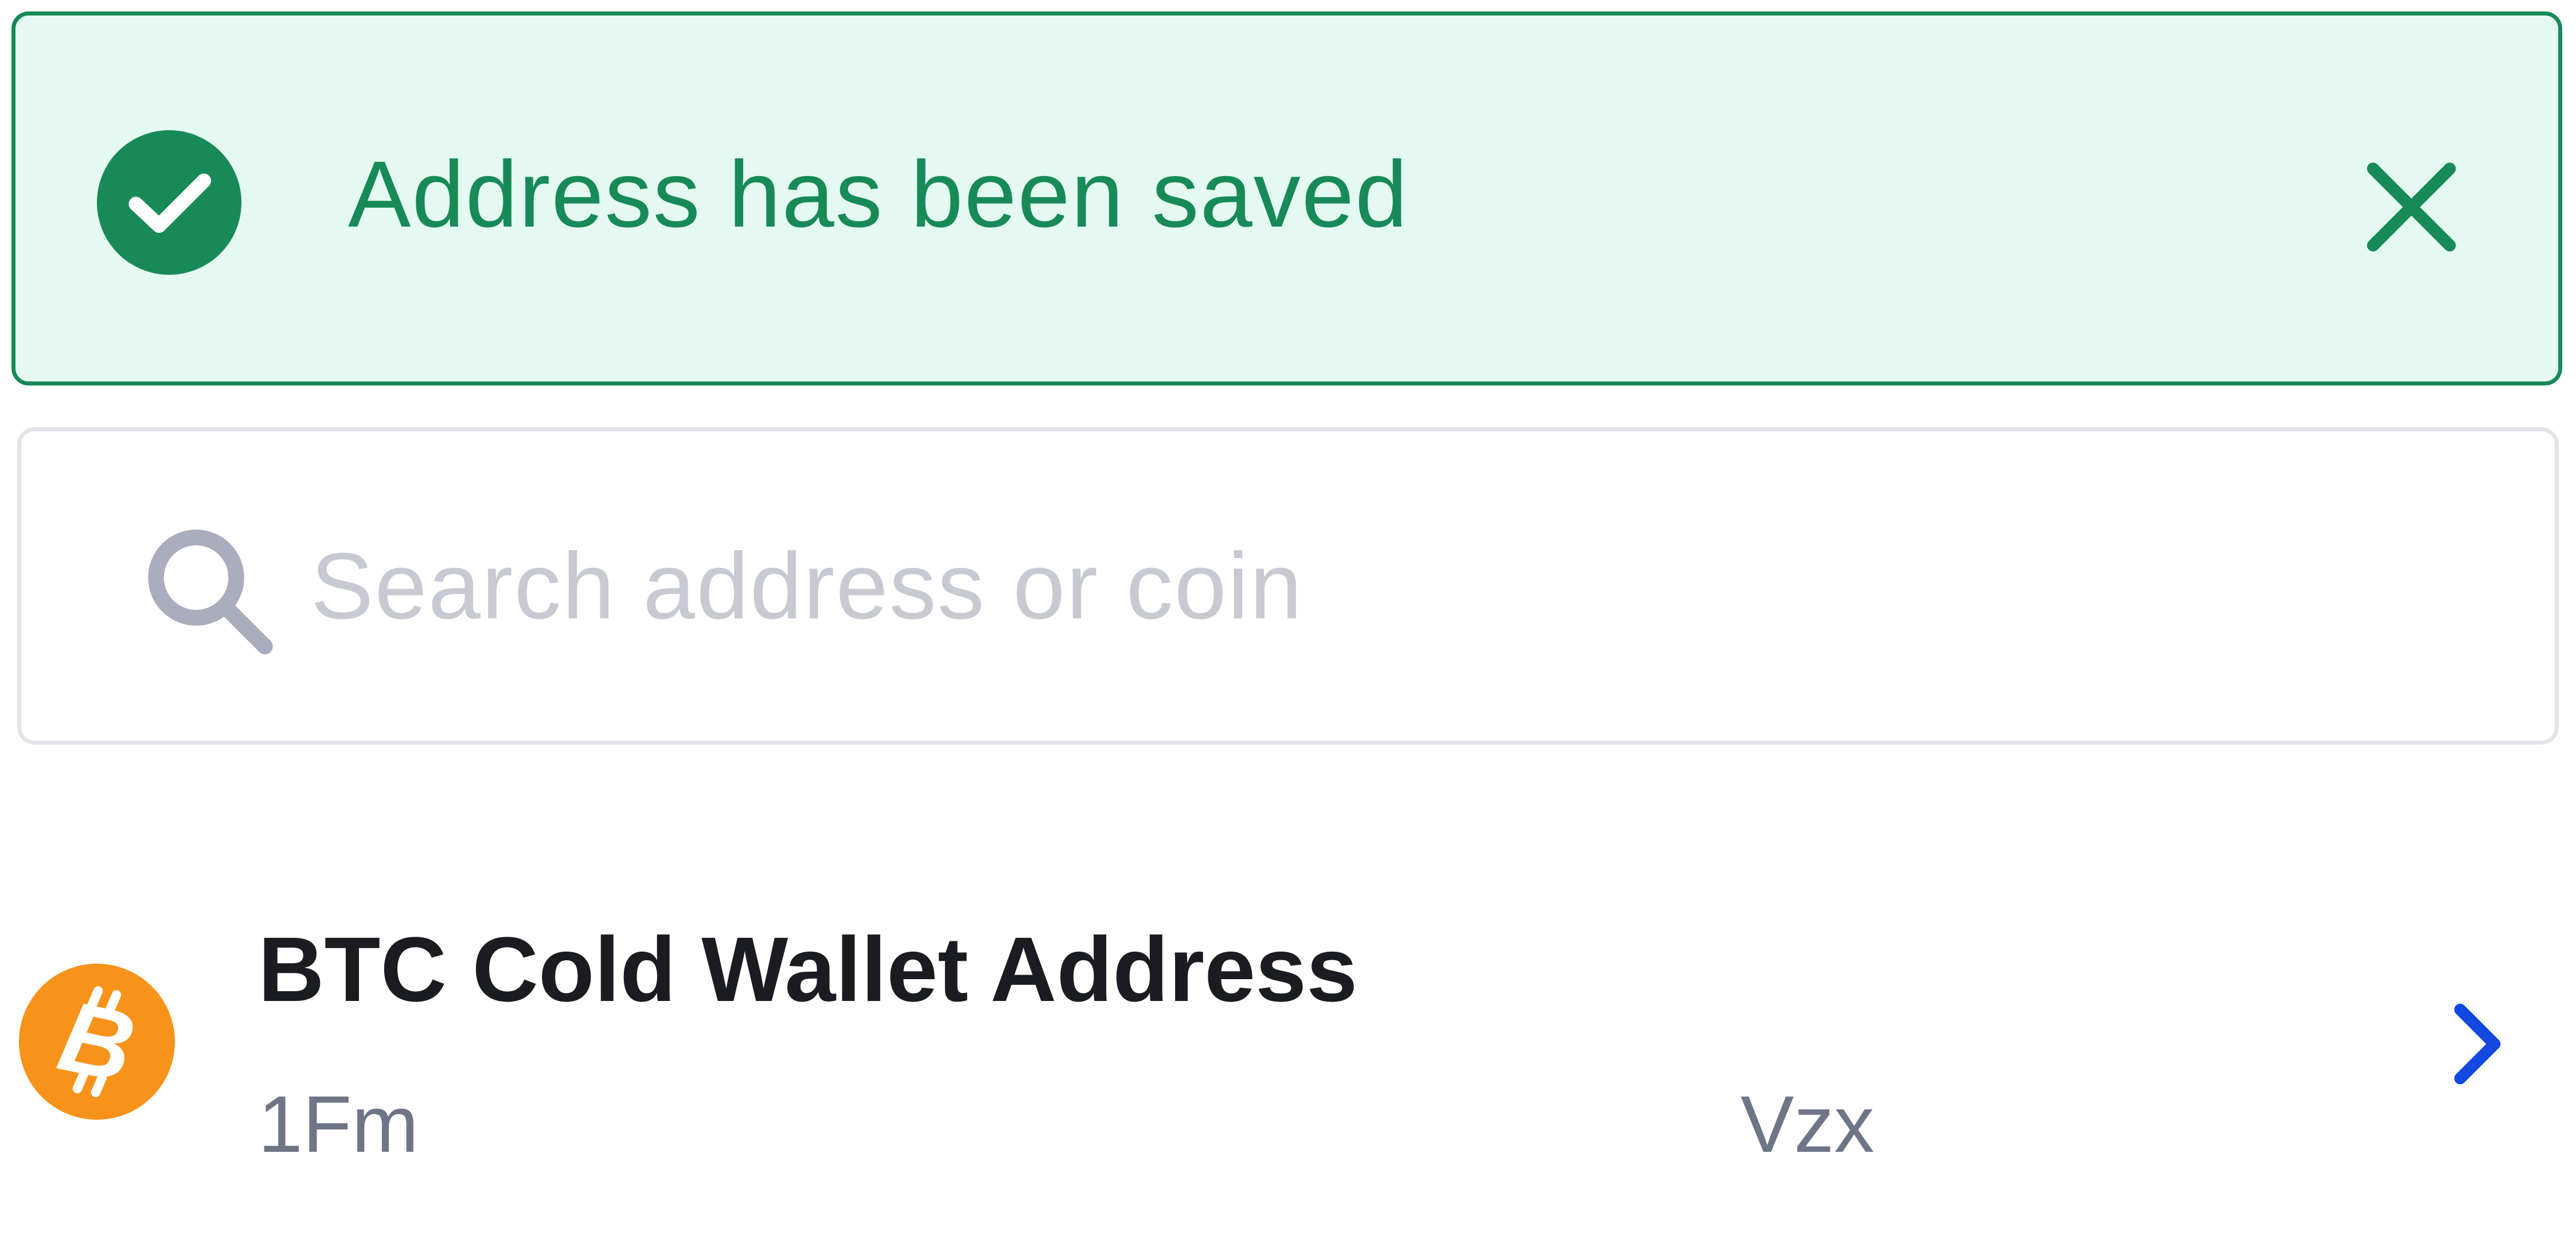 This screenshot has width=2576, height=1235. I want to click on search-input, so click(1400, 586).